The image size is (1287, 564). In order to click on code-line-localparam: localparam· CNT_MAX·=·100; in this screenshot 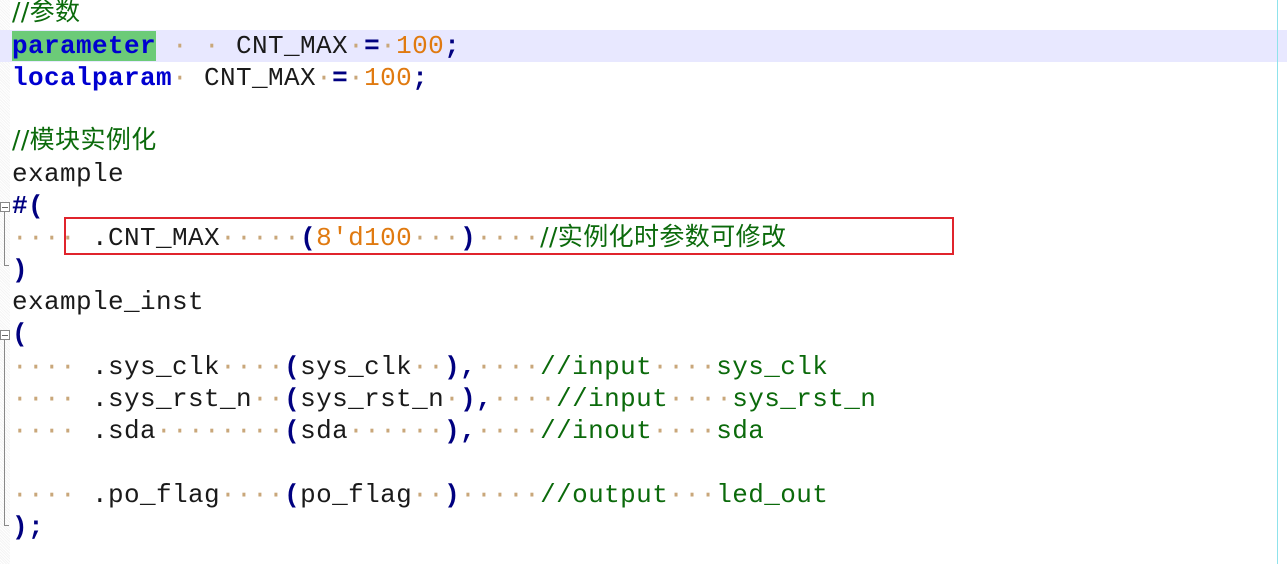, I will do `click(220, 78)`.